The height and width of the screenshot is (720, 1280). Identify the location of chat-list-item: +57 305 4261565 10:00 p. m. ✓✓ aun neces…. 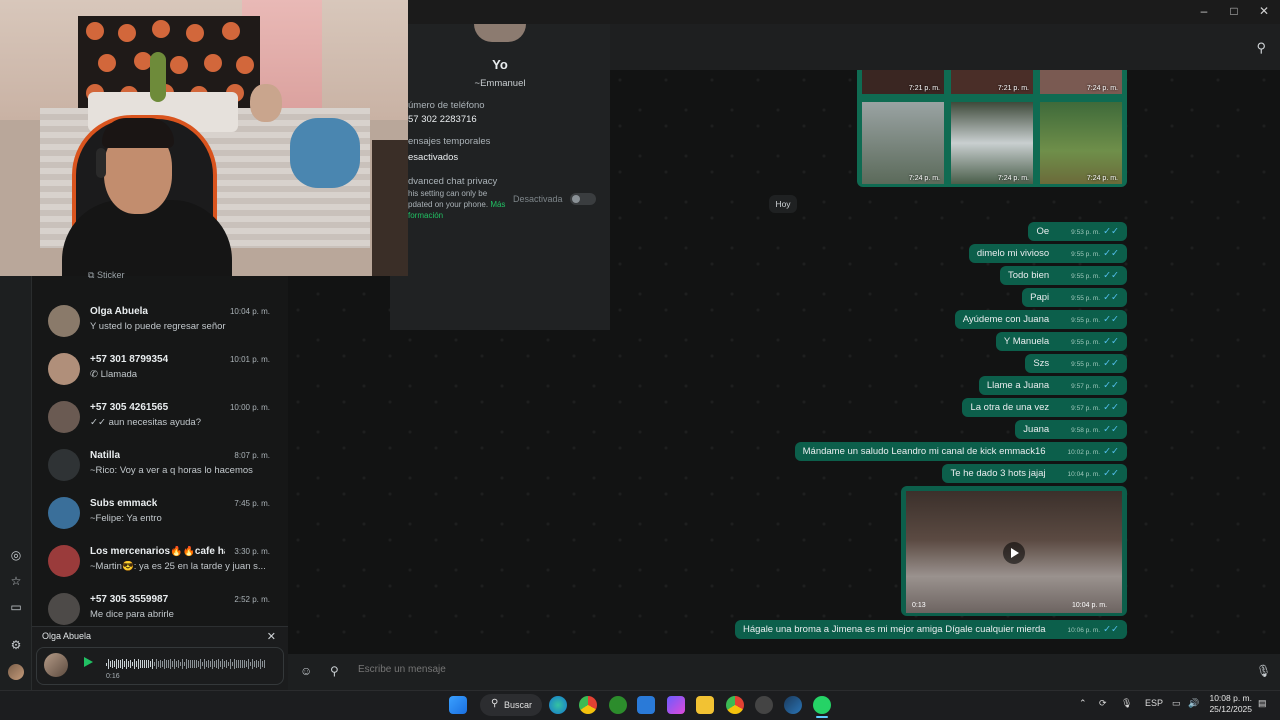
(160, 418).